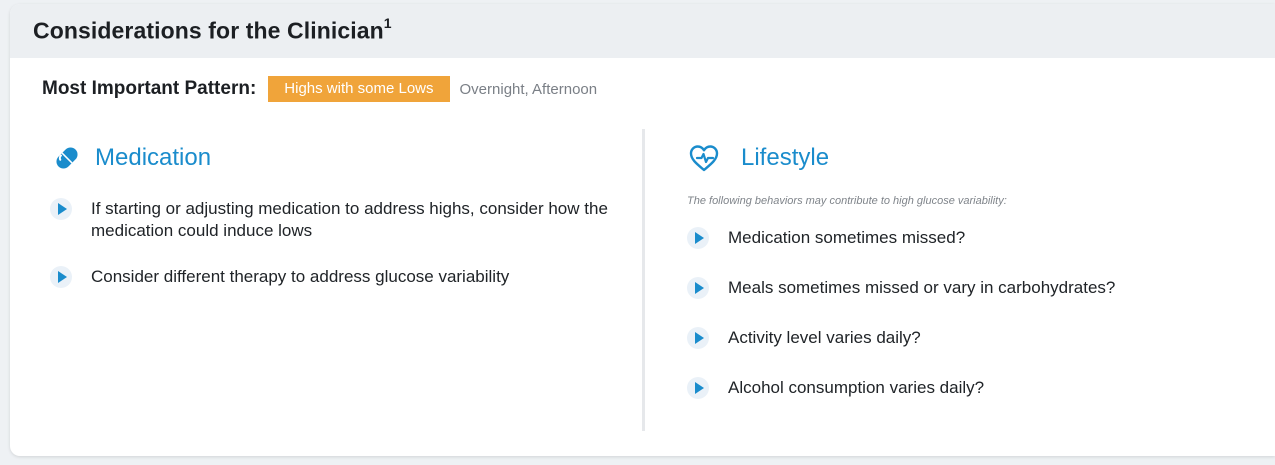  I want to click on list-item-text: Activity level varies daily?, so click(824, 337).